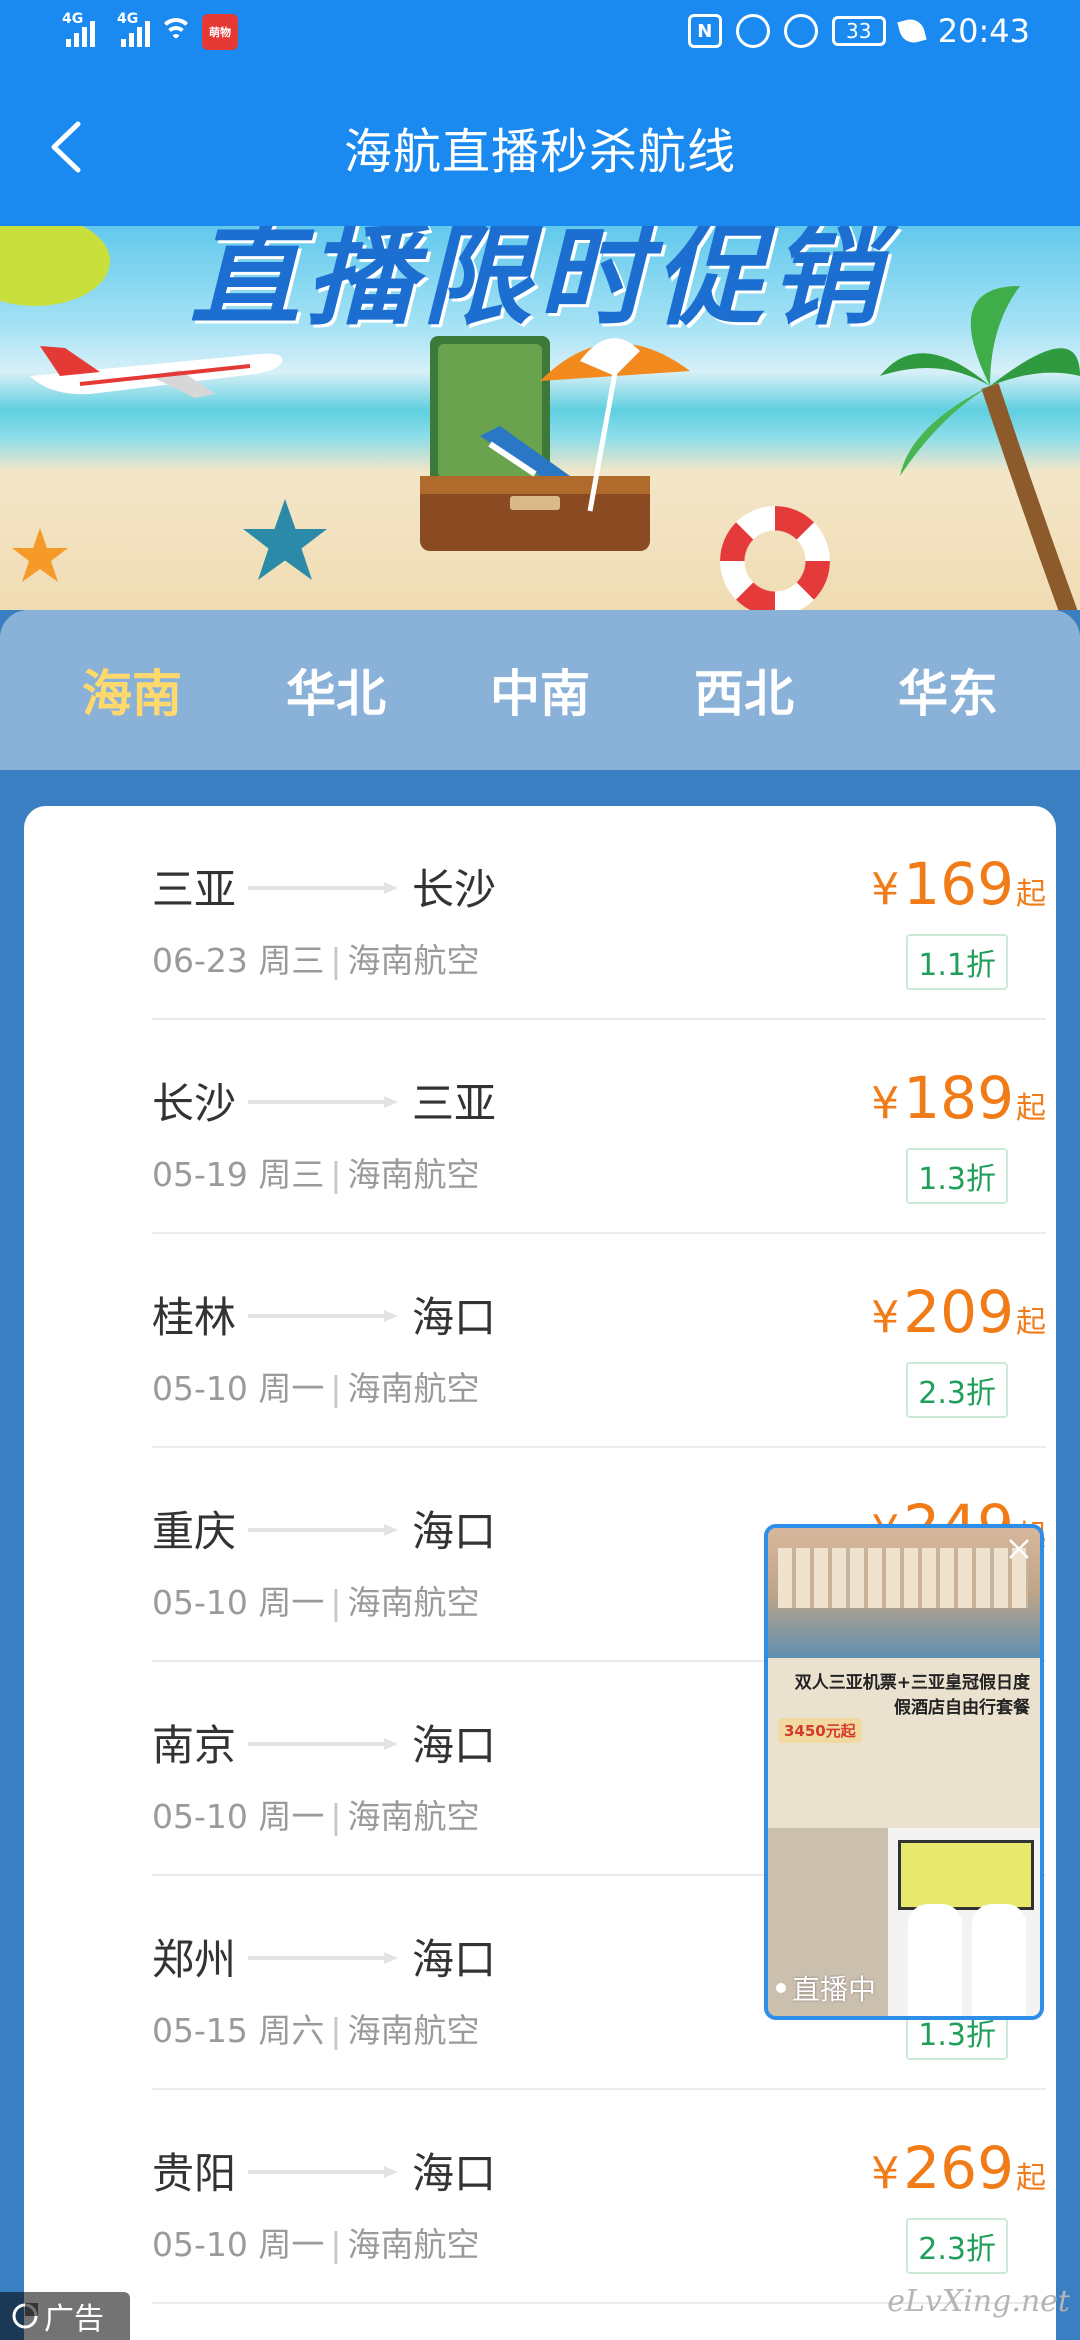 The image size is (1080, 2340). Describe the element at coordinates (599, 2197) in the screenshot. I see `flight-row: 贵阳 海口 05-10 周一 | 海南航空 ¥269起 2.3折` at that location.